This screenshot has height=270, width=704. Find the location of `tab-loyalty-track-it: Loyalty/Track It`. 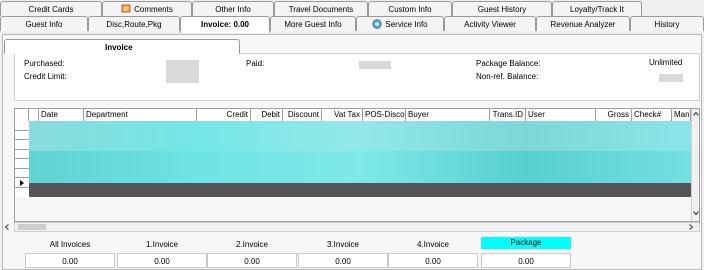

tab-loyalty-track-it: Loyalty/Track It is located at coordinates (597, 8).